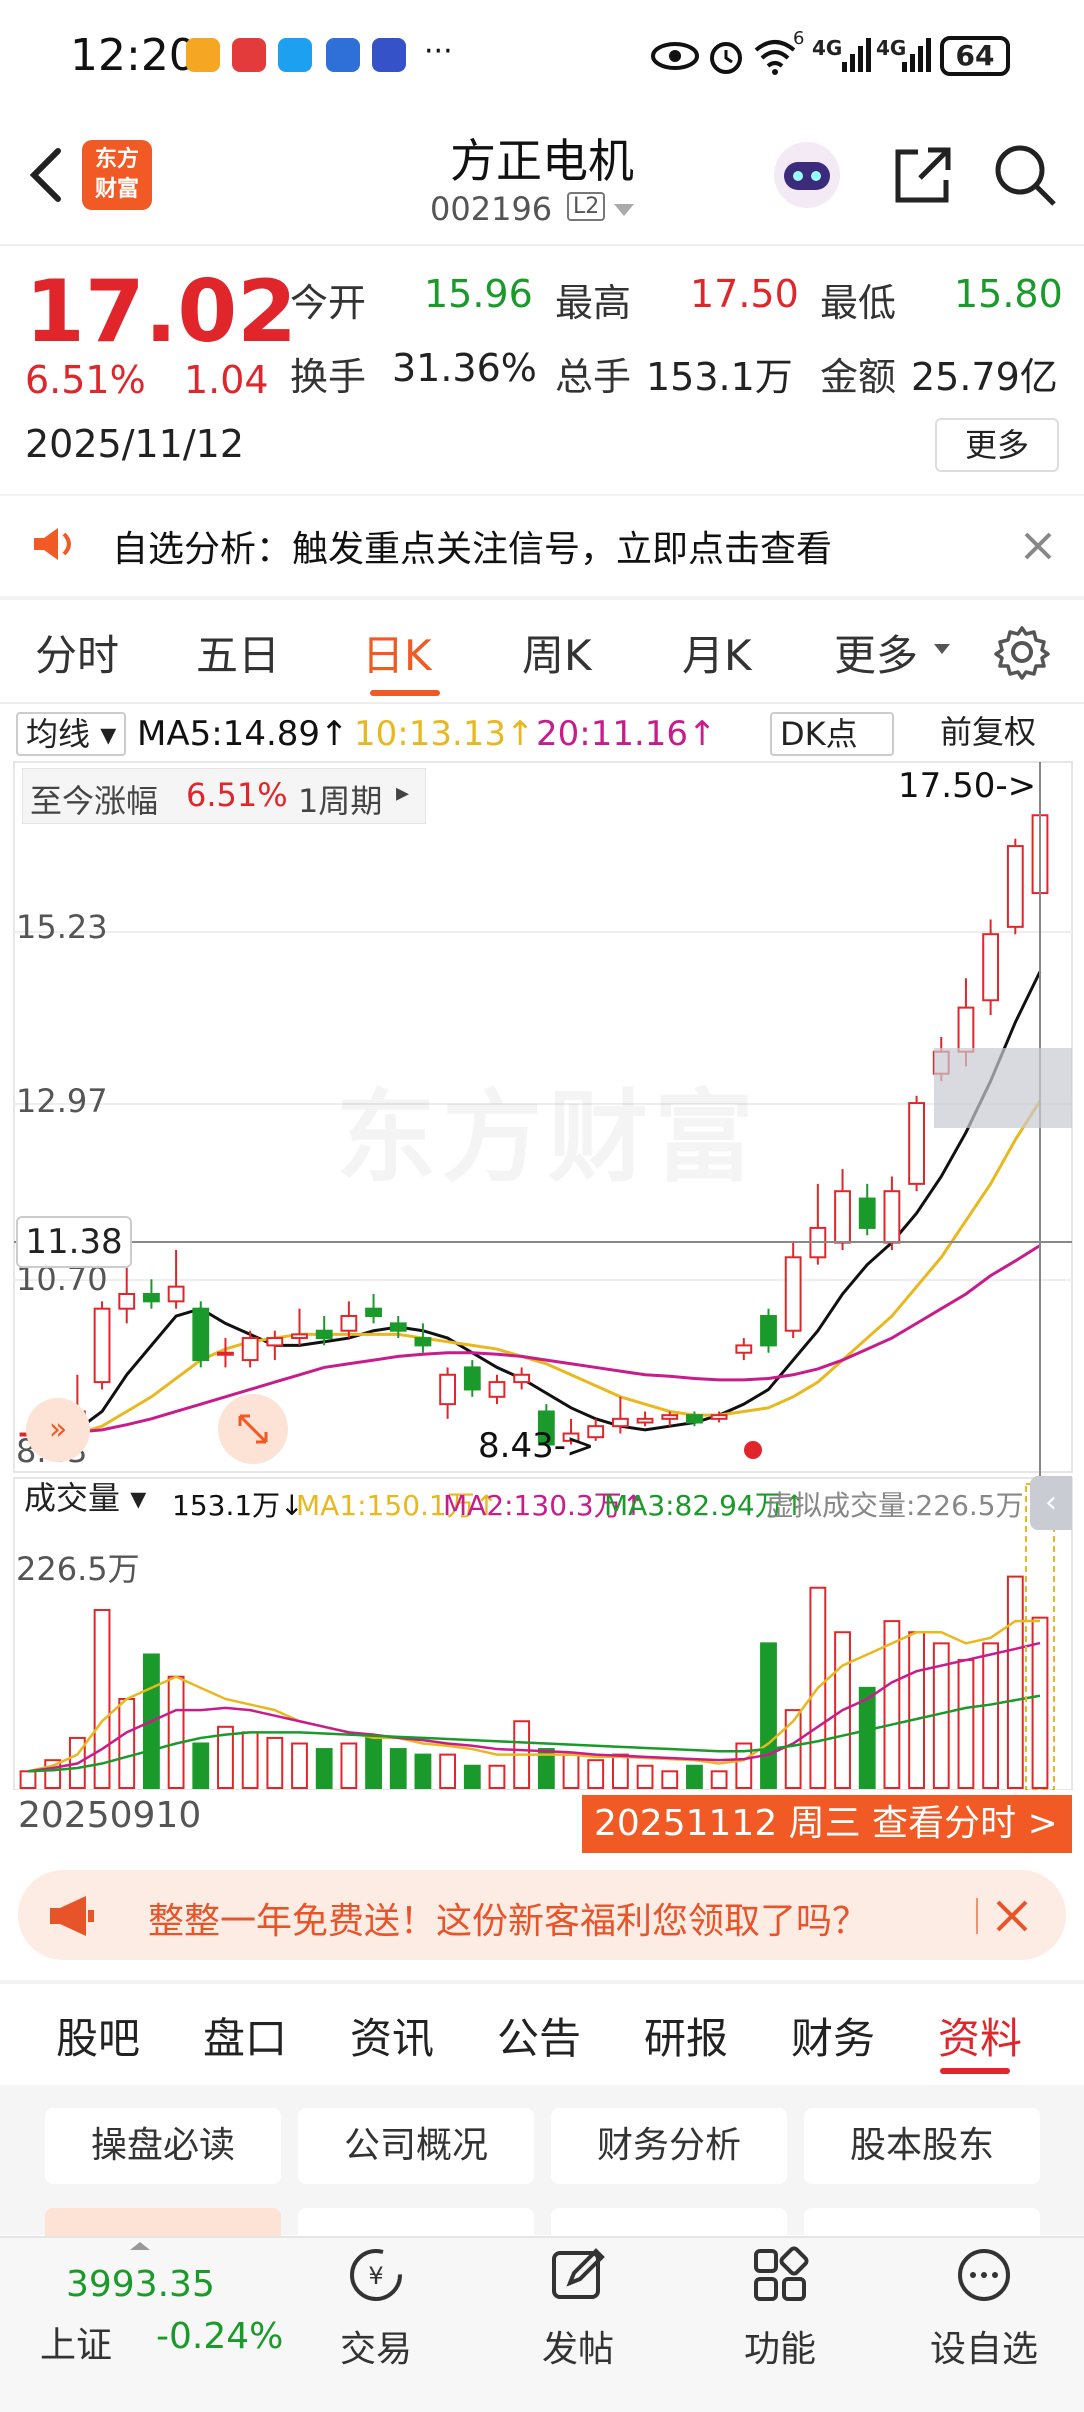  Describe the element at coordinates (726, 58) in the screenshot. I see `alarm-icon` at that location.